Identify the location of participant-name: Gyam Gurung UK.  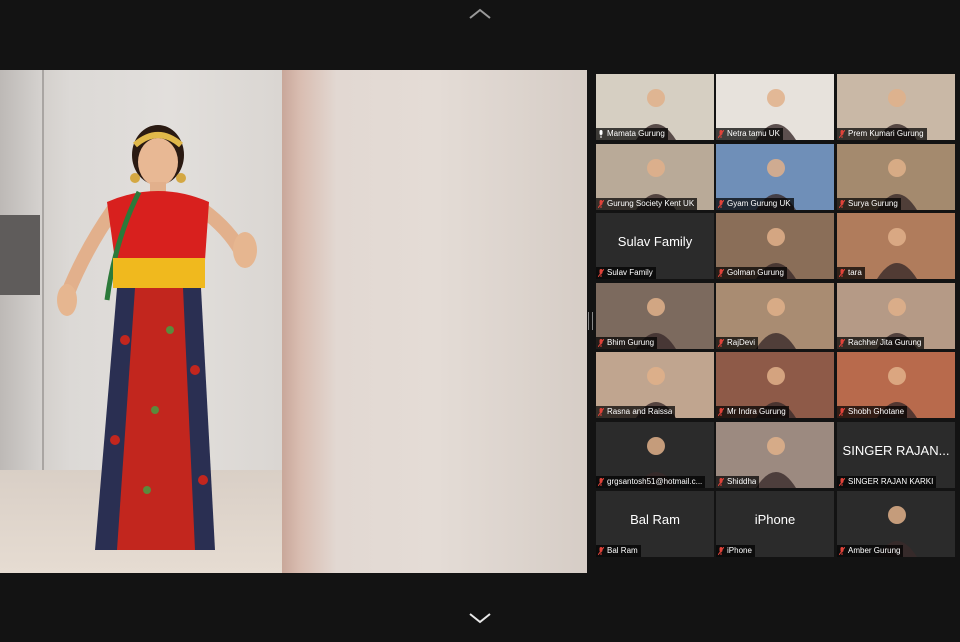
(759, 203).